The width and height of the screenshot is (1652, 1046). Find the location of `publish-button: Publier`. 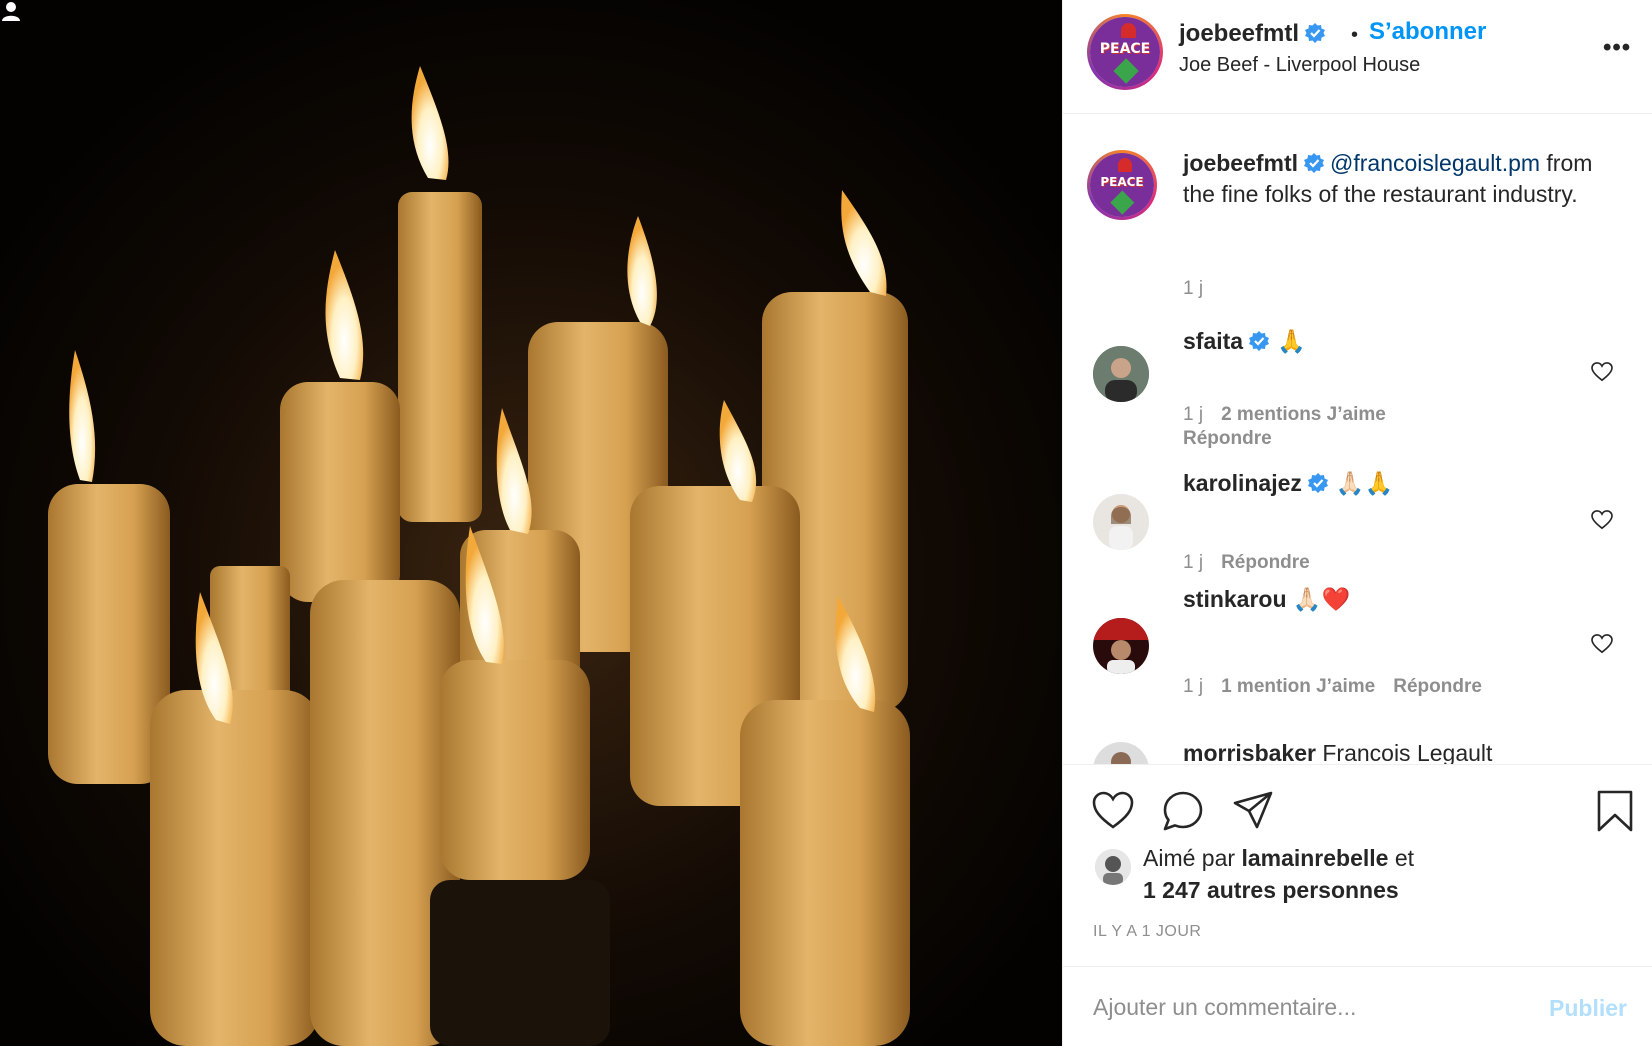

publish-button: Publier is located at coordinates (1588, 1008).